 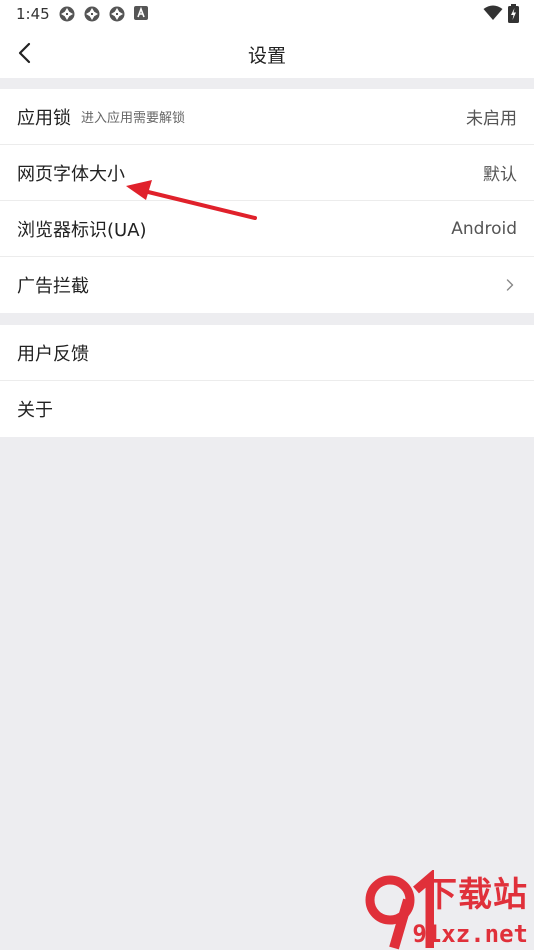 I want to click on watermark: 下载站 91xz.net, so click(x=449, y=910).